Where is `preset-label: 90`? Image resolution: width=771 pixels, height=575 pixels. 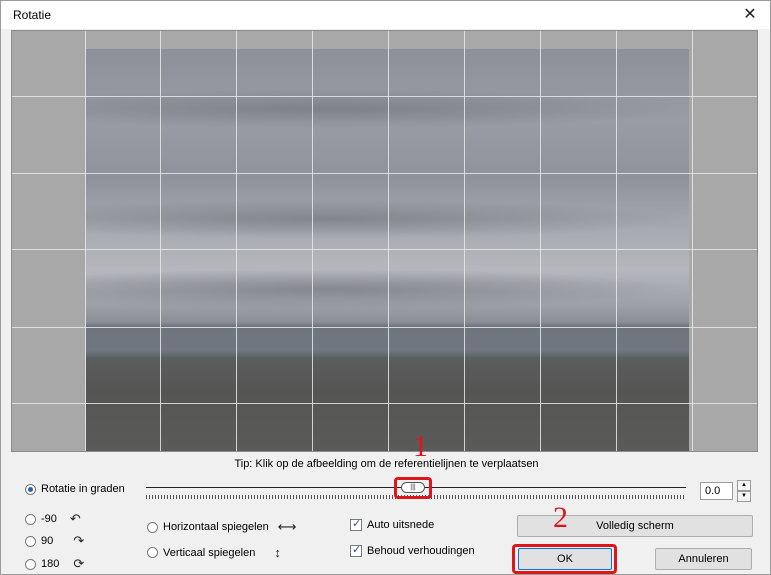 preset-label: 90 is located at coordinates (47, 541).